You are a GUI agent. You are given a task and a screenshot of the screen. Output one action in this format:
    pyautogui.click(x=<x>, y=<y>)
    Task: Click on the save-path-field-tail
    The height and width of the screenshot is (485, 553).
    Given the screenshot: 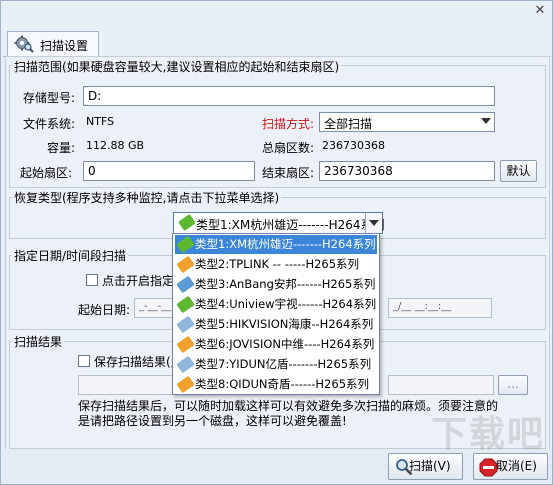 What is the action you would take?
    pyautogui.click(x=441, y=385)
    